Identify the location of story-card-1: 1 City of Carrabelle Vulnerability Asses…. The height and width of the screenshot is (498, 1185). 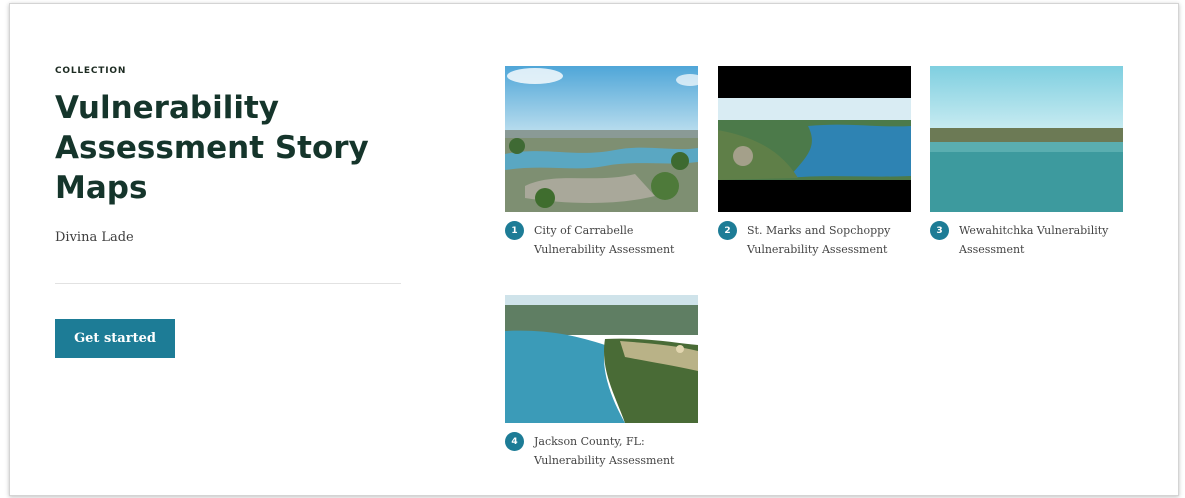
(601, 162).